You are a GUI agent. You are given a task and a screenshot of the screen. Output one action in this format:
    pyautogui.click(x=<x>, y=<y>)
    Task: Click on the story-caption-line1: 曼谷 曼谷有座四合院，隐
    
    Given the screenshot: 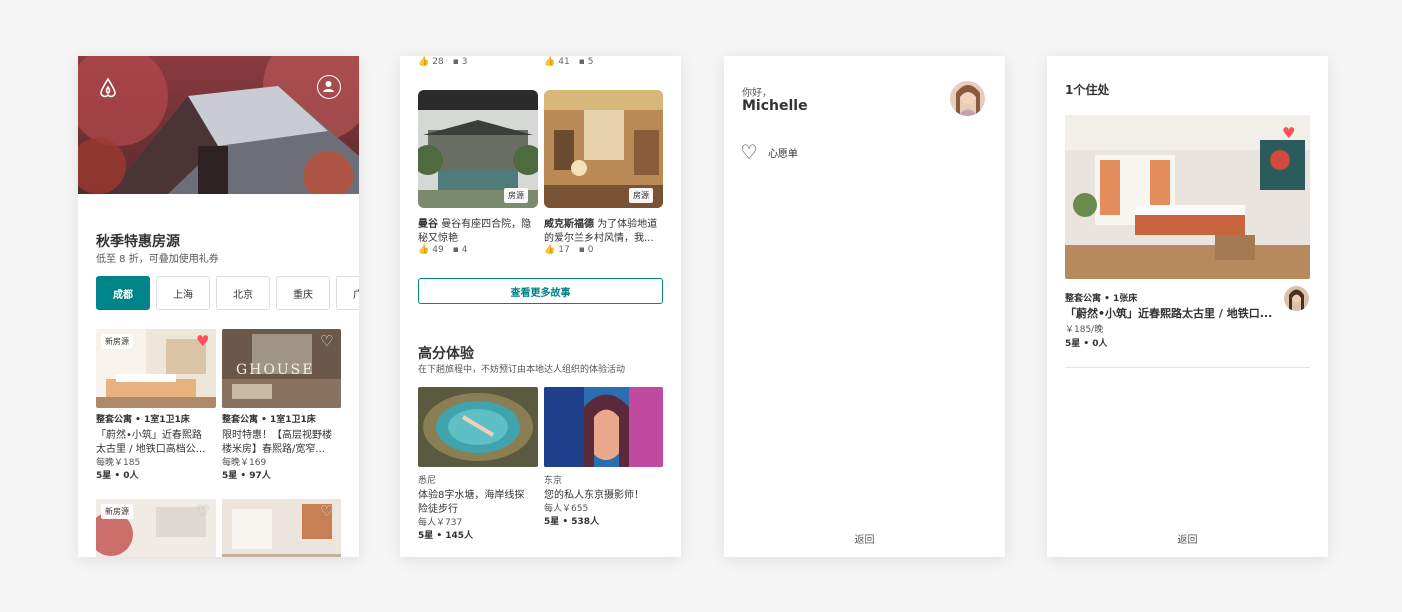 What is the action you would take?
    pyautogui.click(x=478, y=222)
    